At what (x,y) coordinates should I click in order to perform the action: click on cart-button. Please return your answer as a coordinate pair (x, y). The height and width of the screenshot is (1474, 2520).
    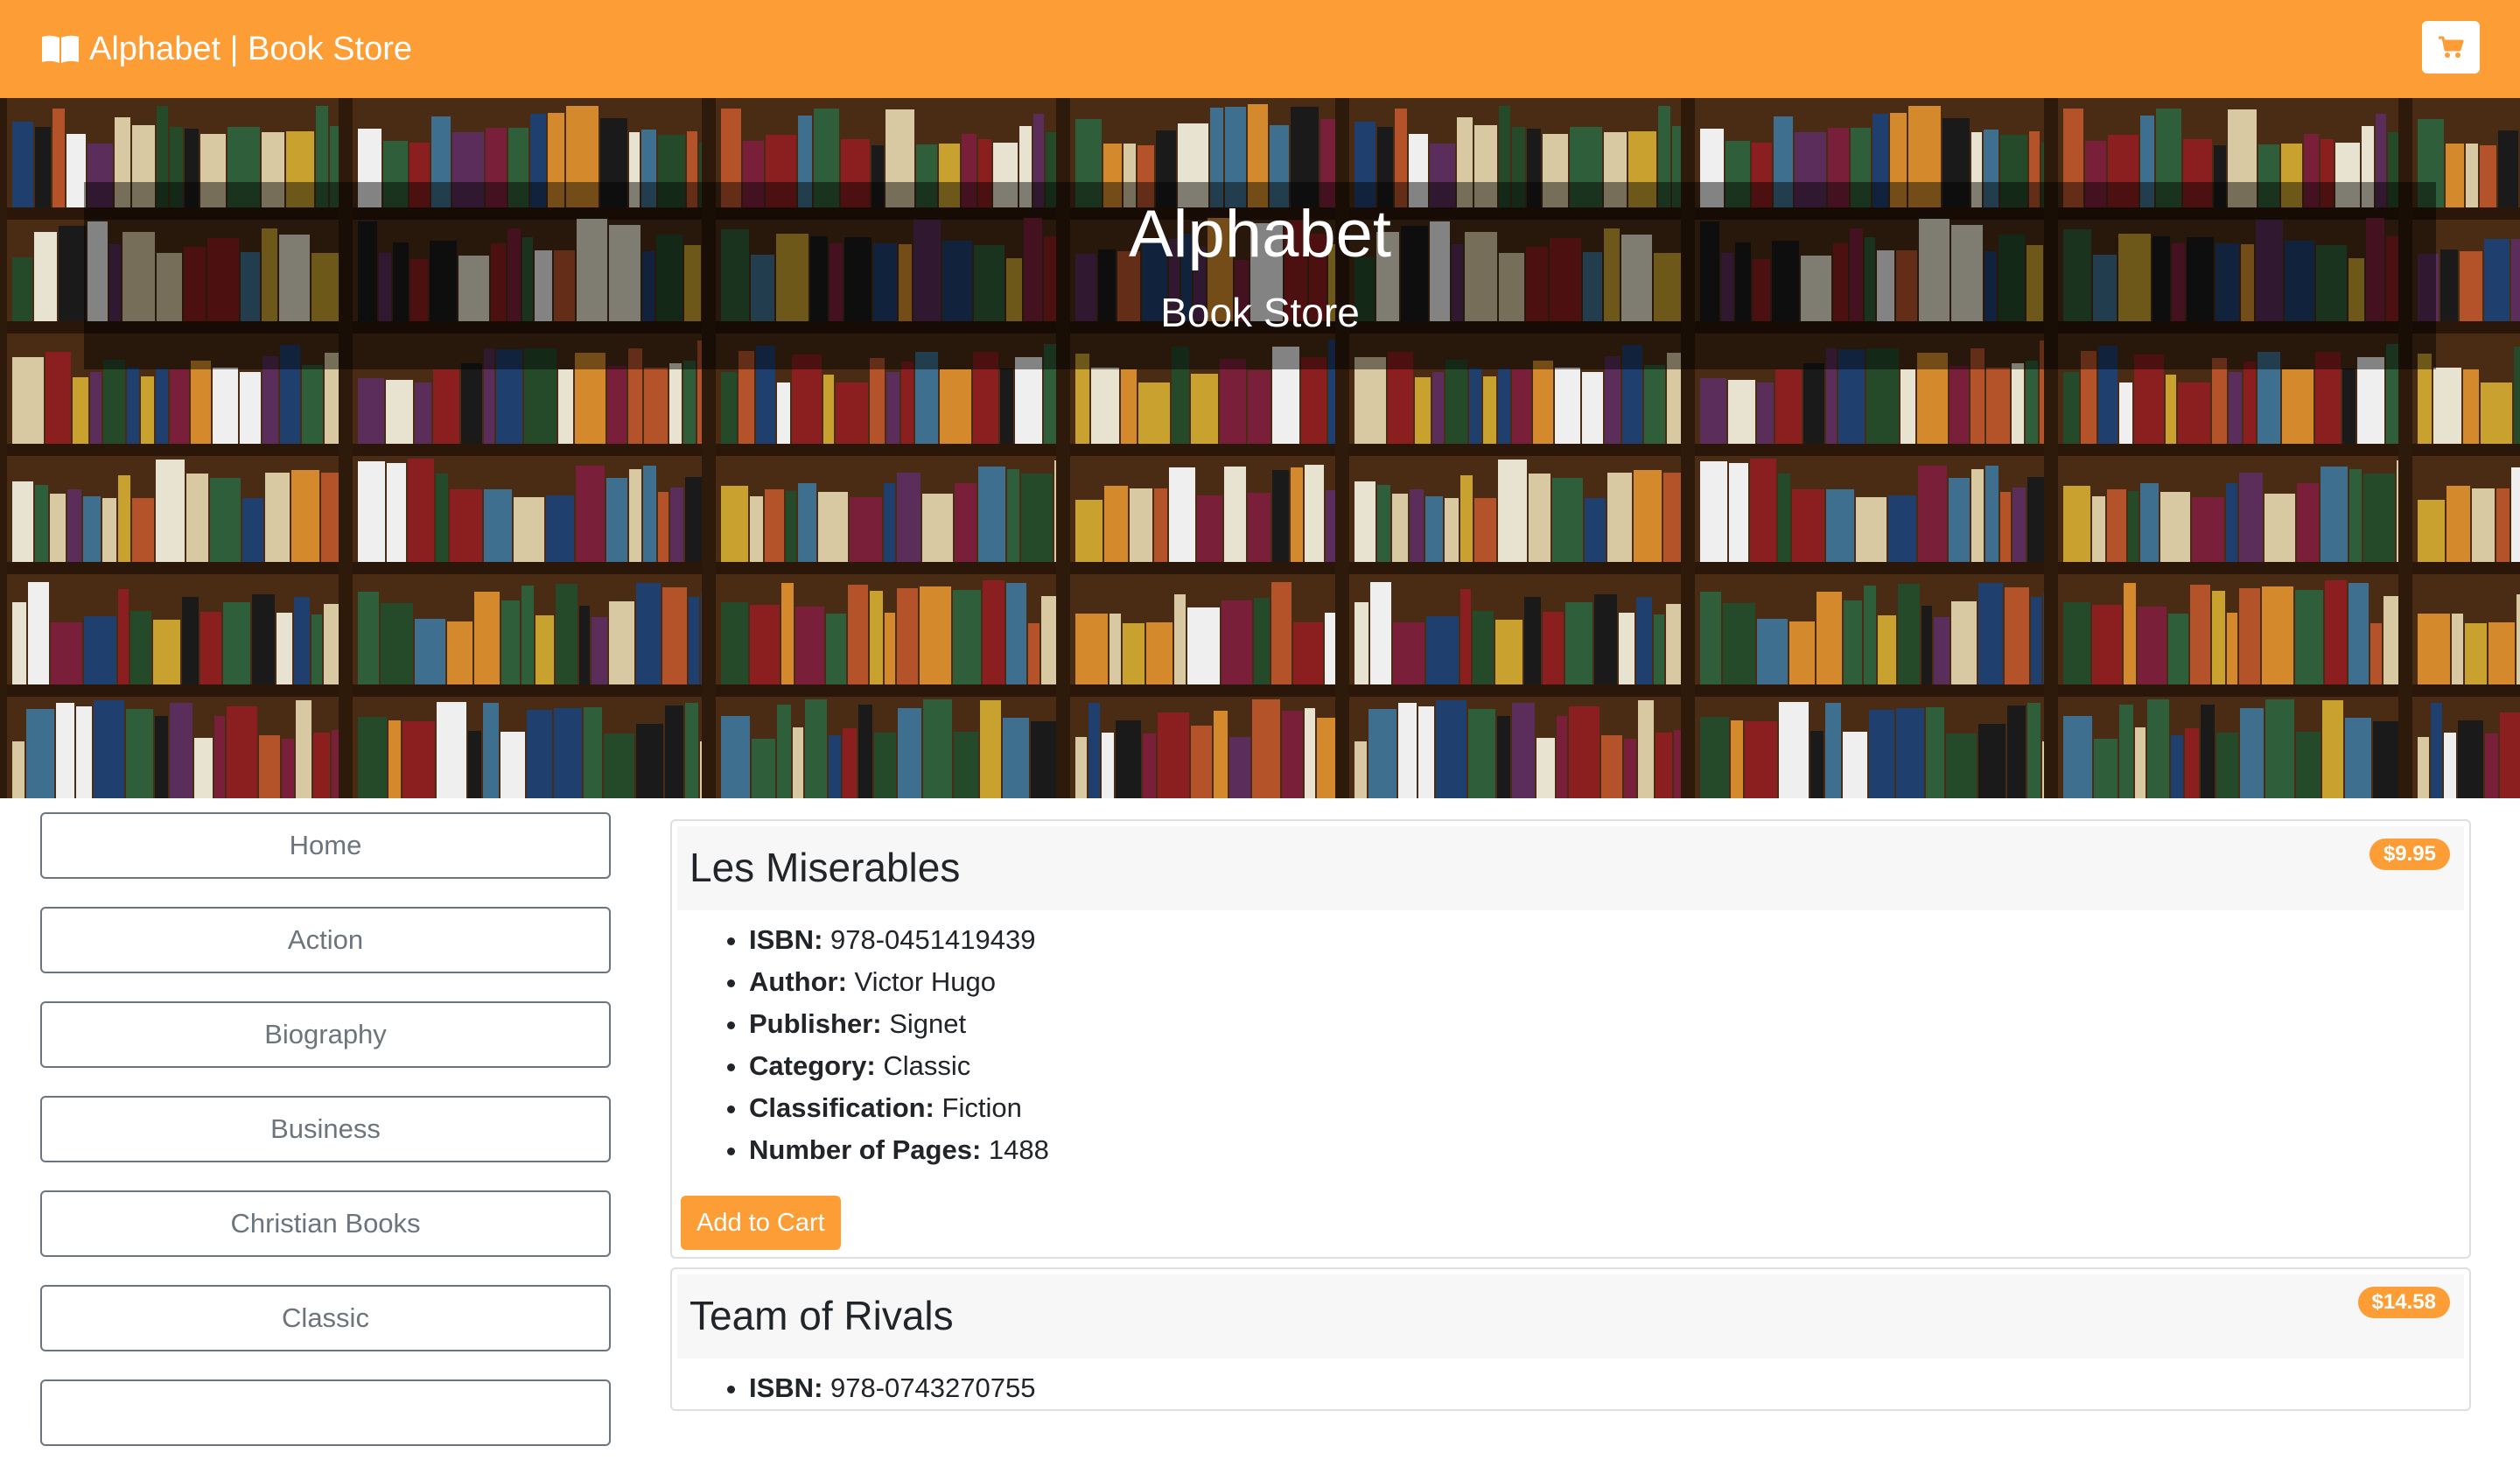
    Looking at the image, I should click on (2451, 47).